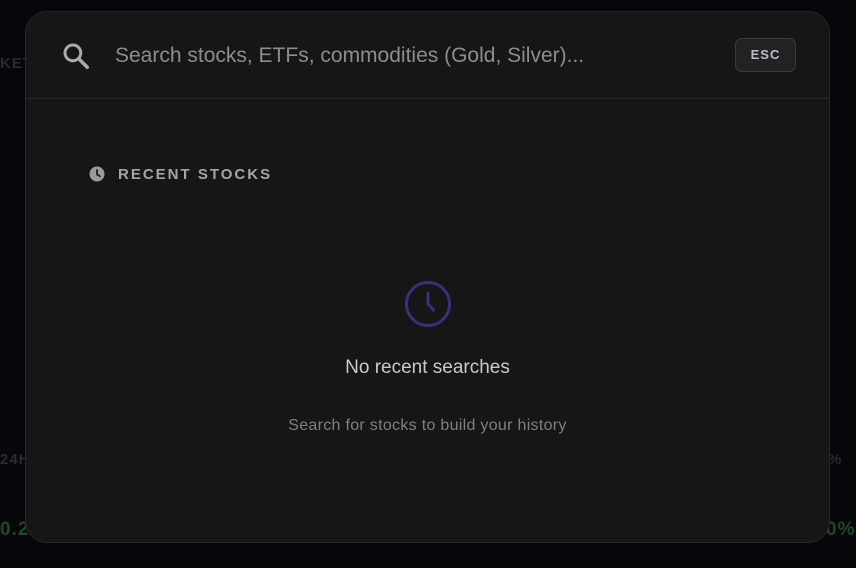 Image resolution: width=856 pixels, height=568 pixels. Describe the element at coordinates (765, 55) in the screenshot. I see `esc-button: ESC` at that location.